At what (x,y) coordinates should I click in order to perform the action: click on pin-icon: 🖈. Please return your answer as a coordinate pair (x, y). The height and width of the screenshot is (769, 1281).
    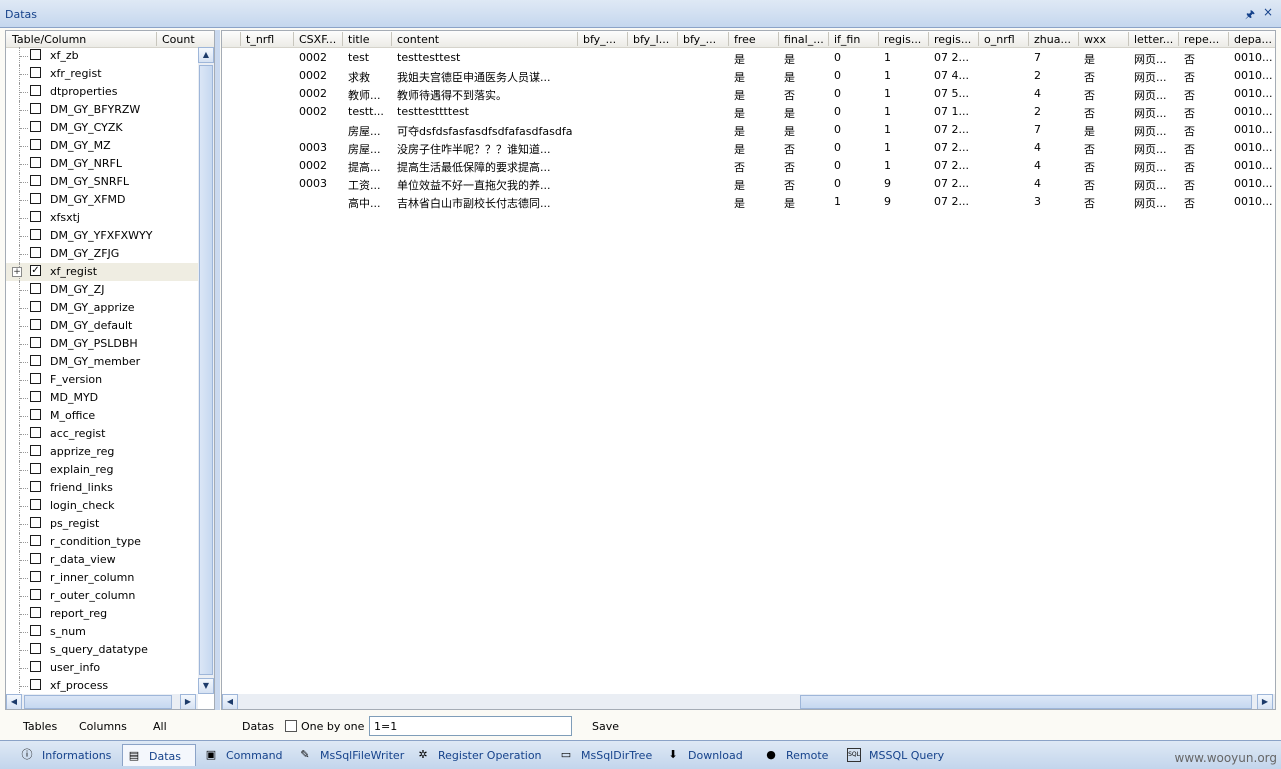
    Looking at the image, I should click on (1250, 15).